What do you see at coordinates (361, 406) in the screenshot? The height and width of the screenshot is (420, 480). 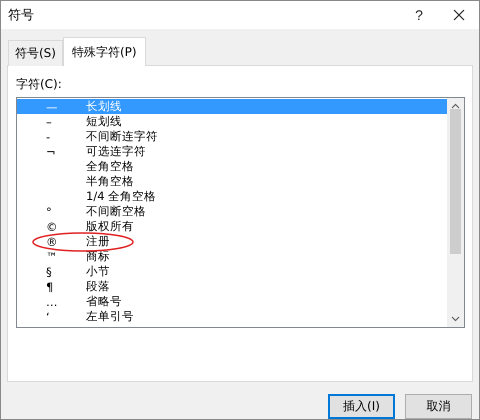 I see `dialog-button: 插入(I)` at bounding box center [361, 406].